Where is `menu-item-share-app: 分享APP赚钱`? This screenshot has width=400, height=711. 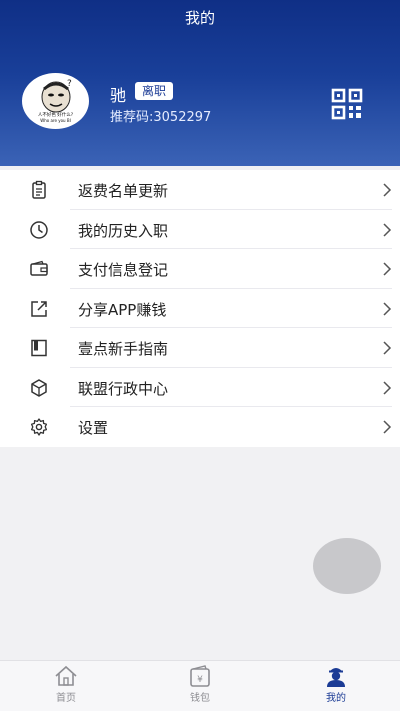 menu-item-share-app: 分享APP赚钱 is located at coordinates (200, 308).